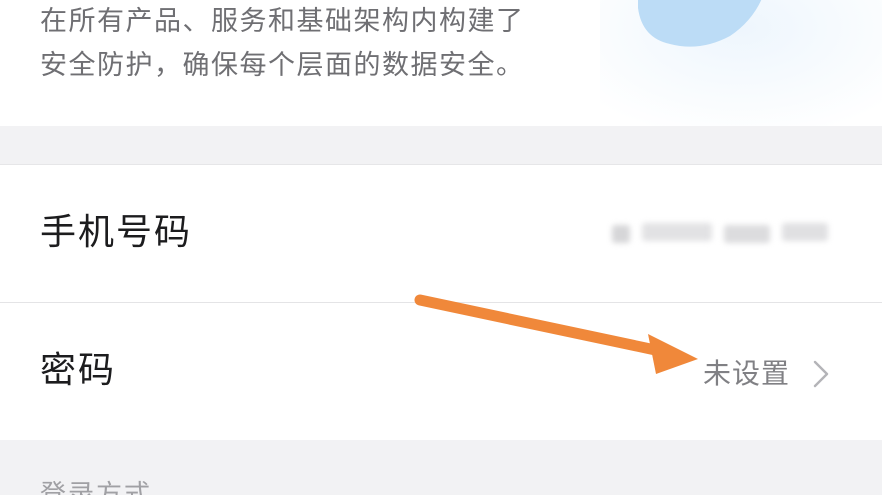 This screenshot has width=882, height=495. What do you see at coordinates (96, 487) in the screenshot?
I see `login-method-header: 登录方式` at bounding box center [96, 487].